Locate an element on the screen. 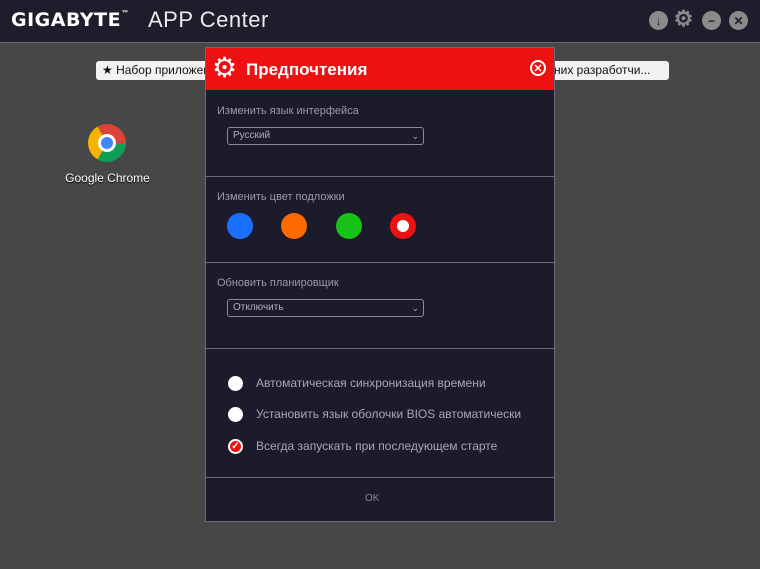 Image resolution: width=760 pixels, height=569 pixels. color-swatch-red is located at coordinates (403, 226).